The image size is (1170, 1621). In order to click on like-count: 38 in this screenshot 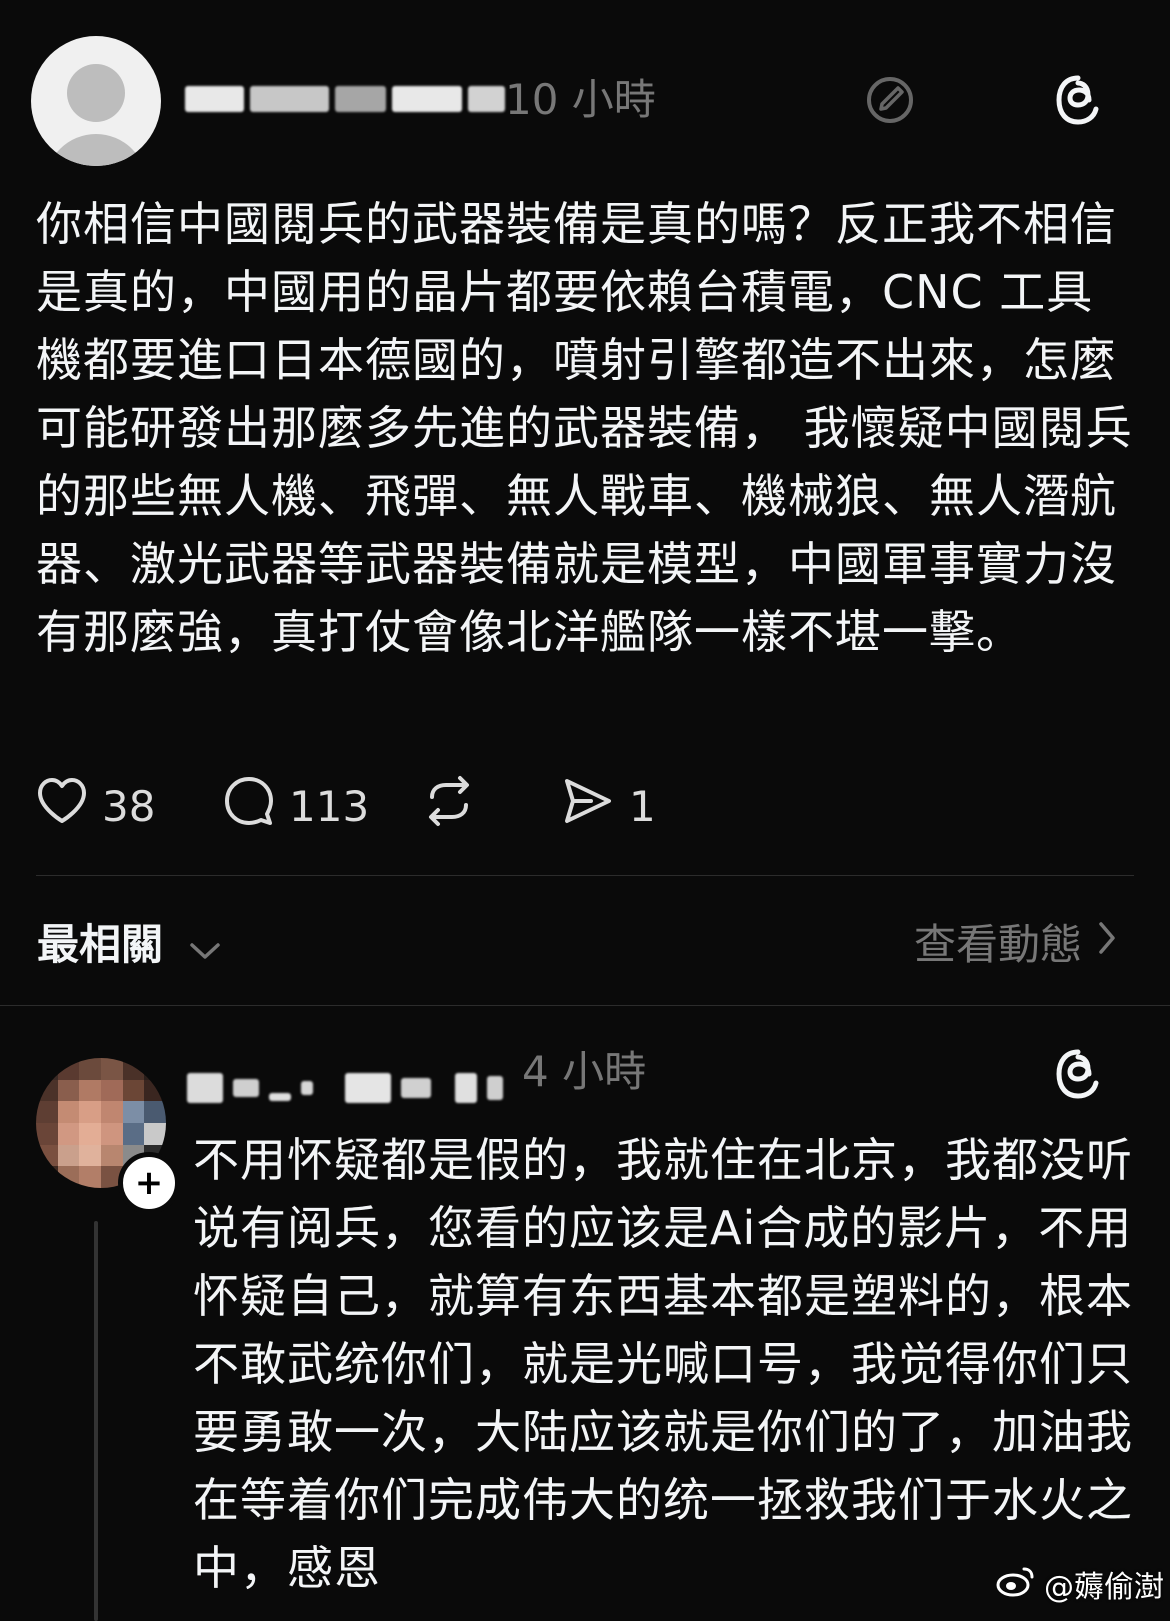, I will do `click(129, 806)`.